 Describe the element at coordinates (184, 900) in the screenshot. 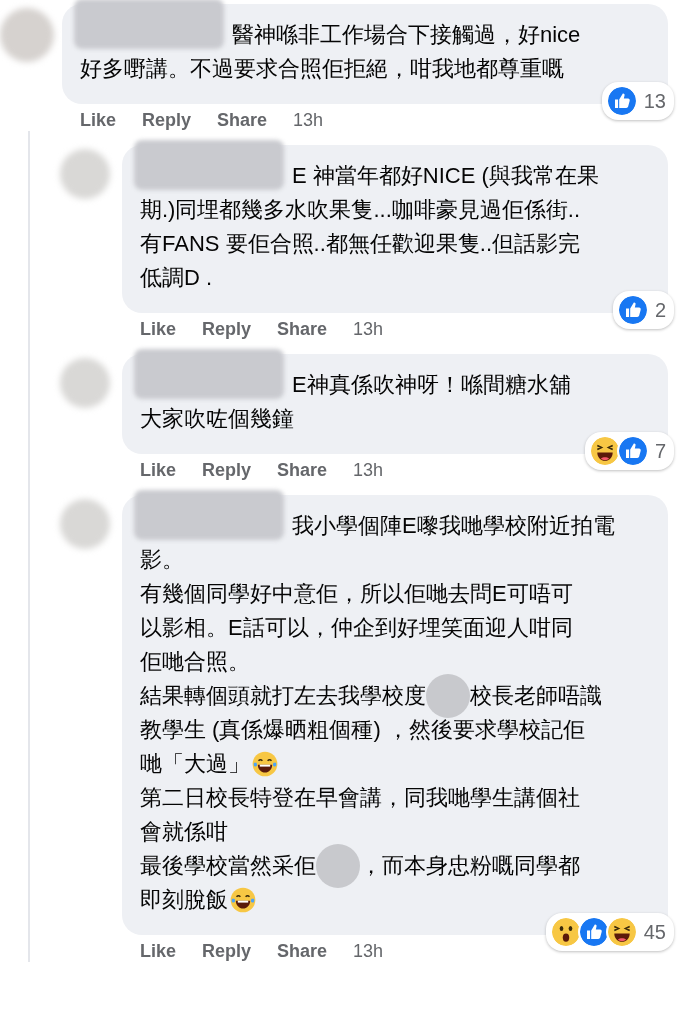

I see `comment-text: 即刻脫飯` at that location.